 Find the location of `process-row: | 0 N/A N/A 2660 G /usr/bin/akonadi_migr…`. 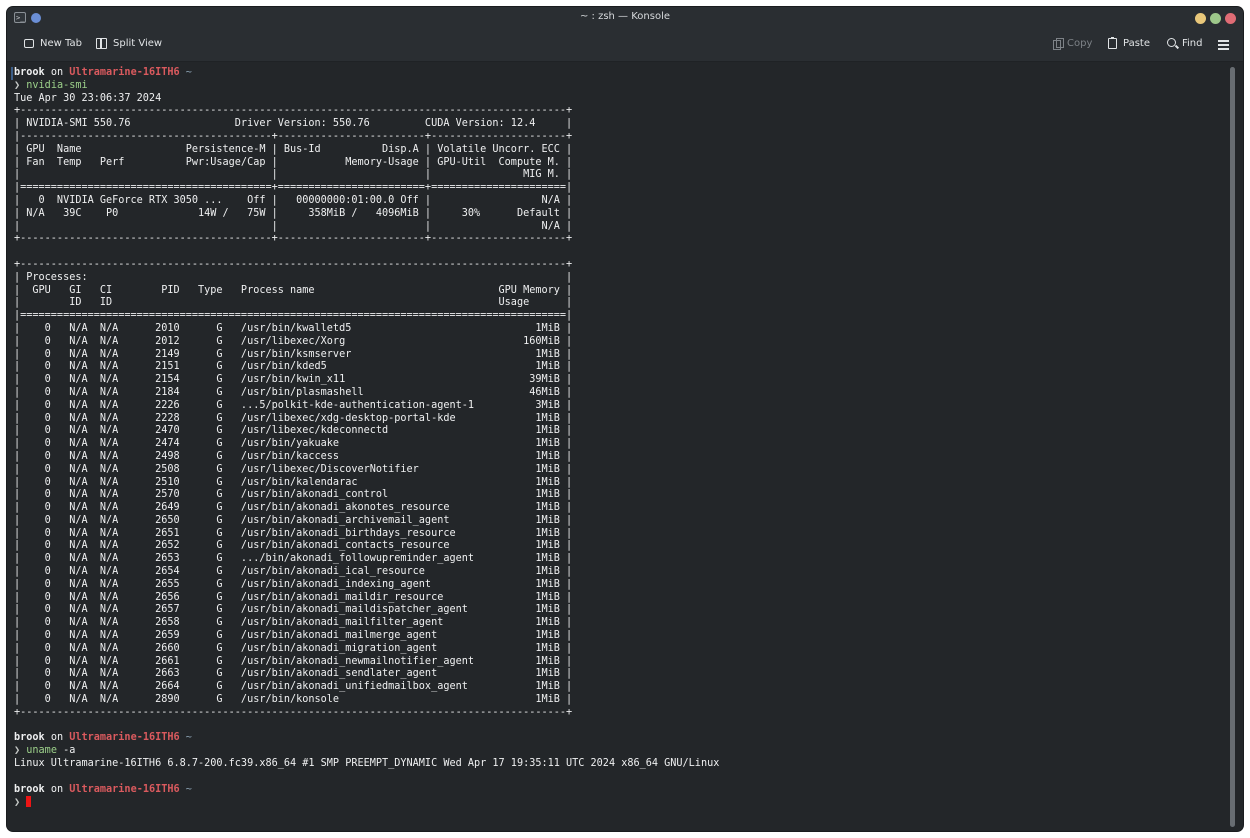

process-row: | 0 N/A N/A 2660 G /usr/bin/akonadi_migr… is located at coordinates (293, 648).